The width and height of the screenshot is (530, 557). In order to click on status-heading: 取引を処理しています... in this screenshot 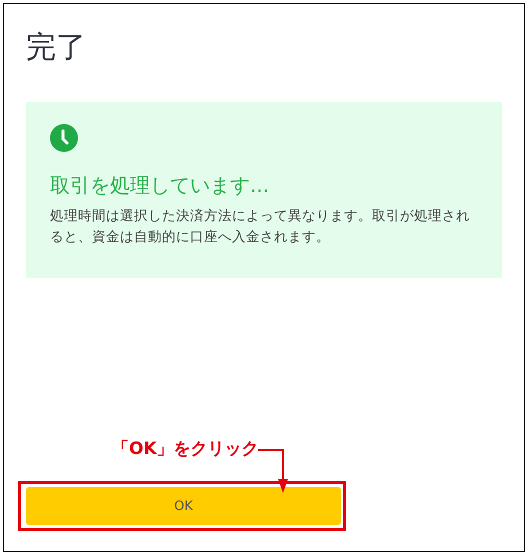, I will do `click(160, 185)`.